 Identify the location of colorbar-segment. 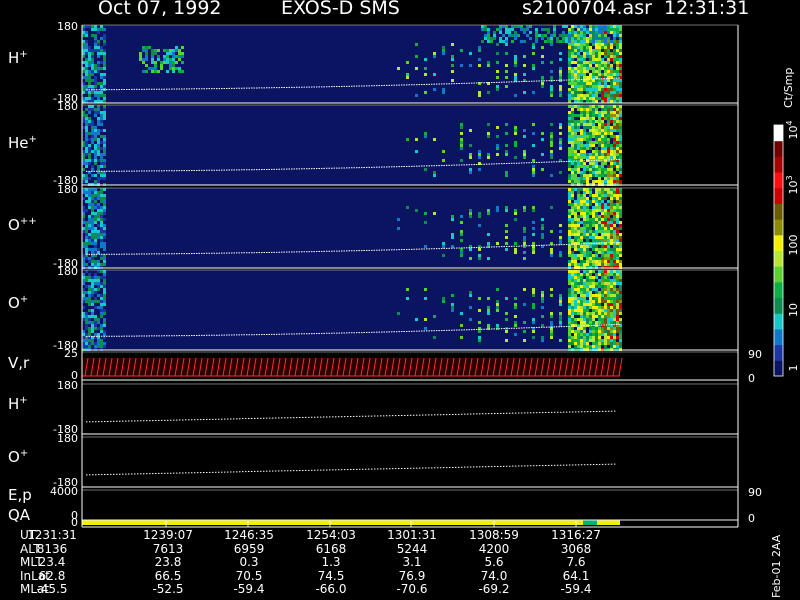
(778, 148).